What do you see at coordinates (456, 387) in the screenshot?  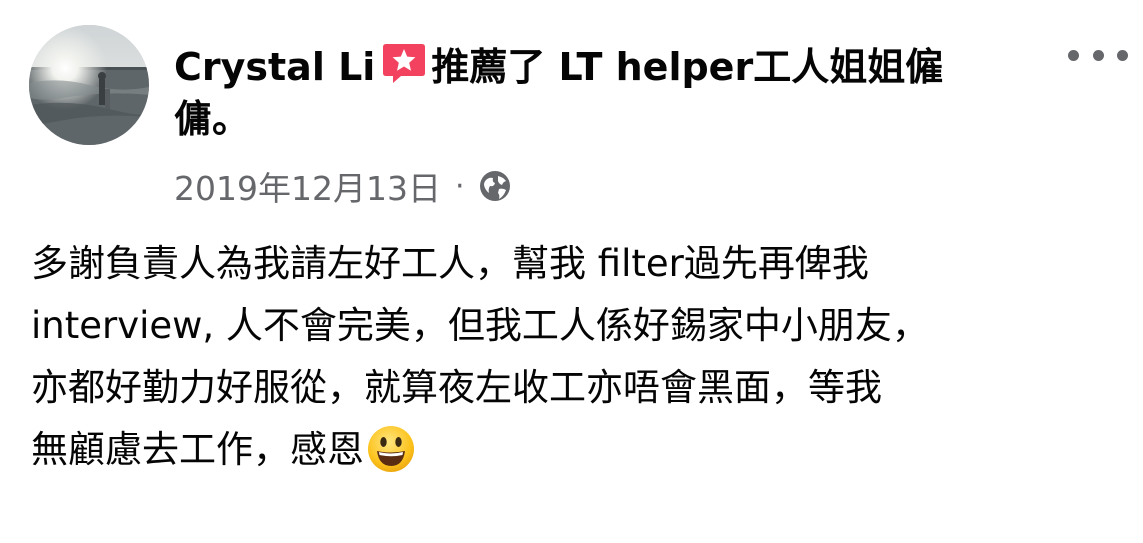 I see `post-body-line: 亦都好勤力好服從，就算夜左收工亦唔會黑面，等我` at bounding box center [456, 387].